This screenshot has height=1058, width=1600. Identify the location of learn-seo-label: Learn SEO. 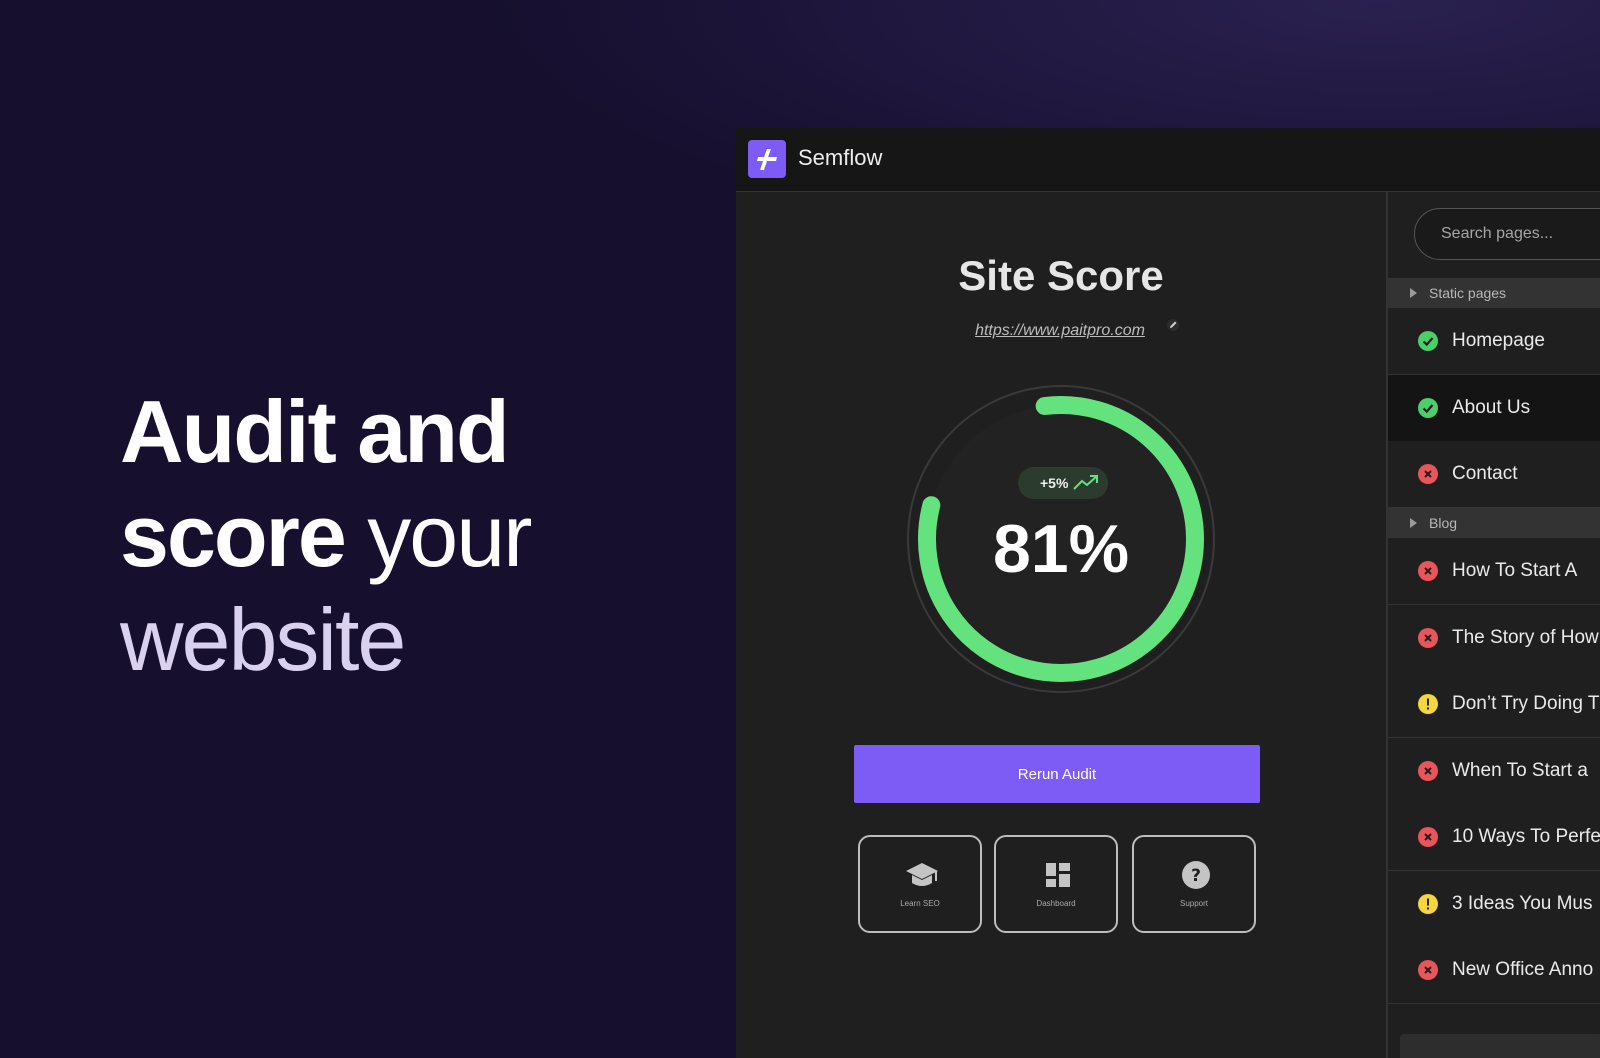
(920, 903).